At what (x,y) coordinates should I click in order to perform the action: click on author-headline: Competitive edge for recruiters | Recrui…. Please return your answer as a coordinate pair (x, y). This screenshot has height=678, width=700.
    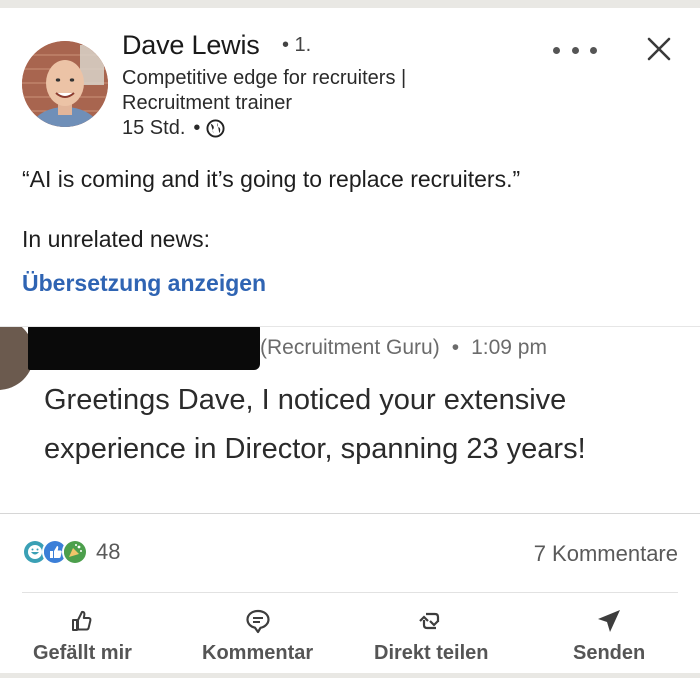
    Looking at the image, I should click on (264, 90).